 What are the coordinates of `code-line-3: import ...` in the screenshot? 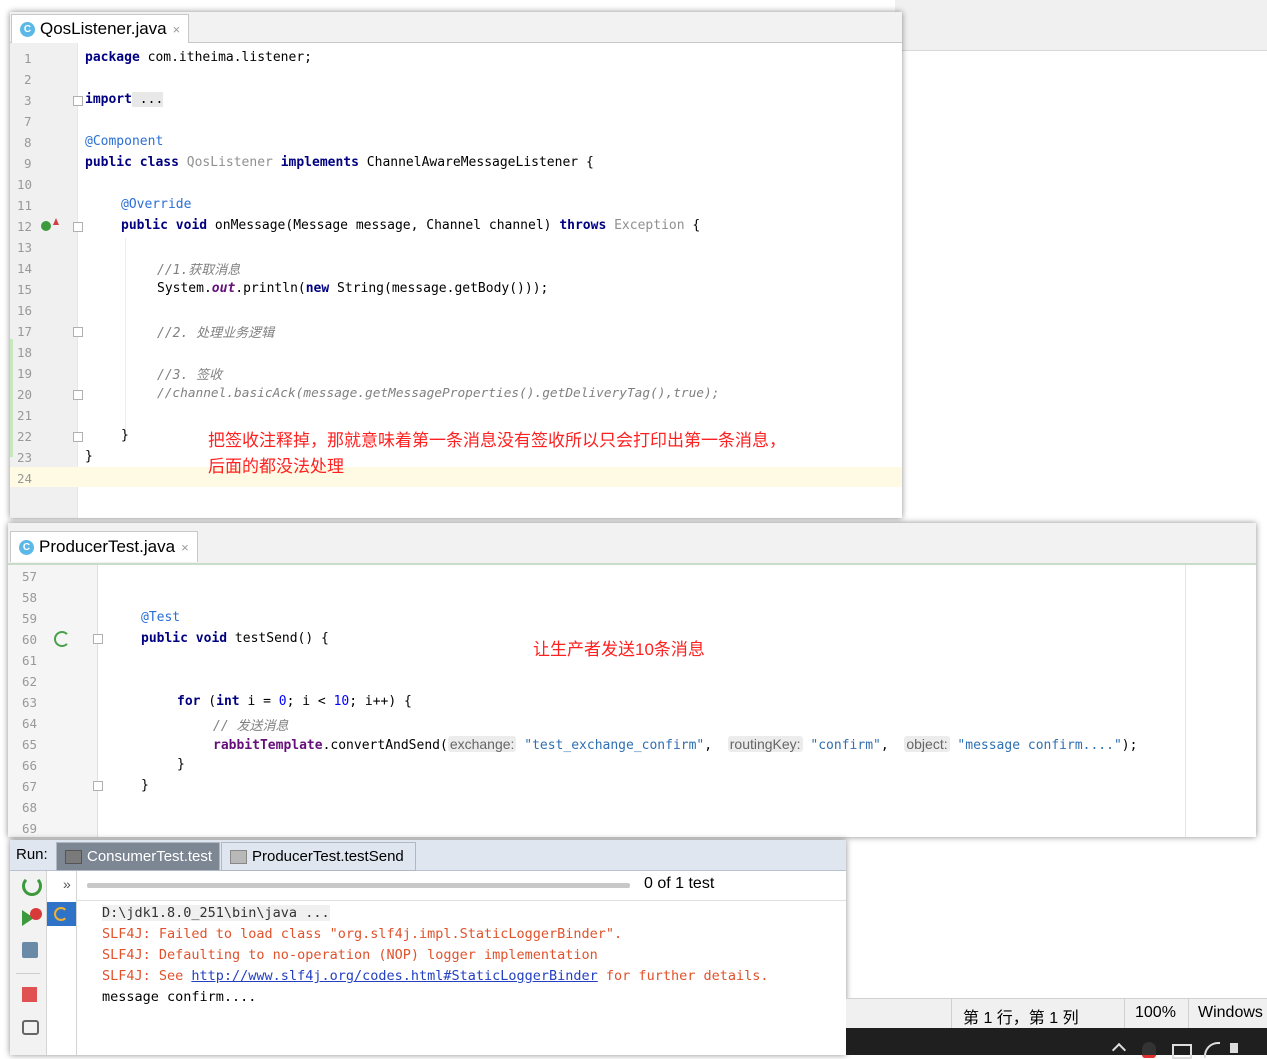 It's located at (124, 99).